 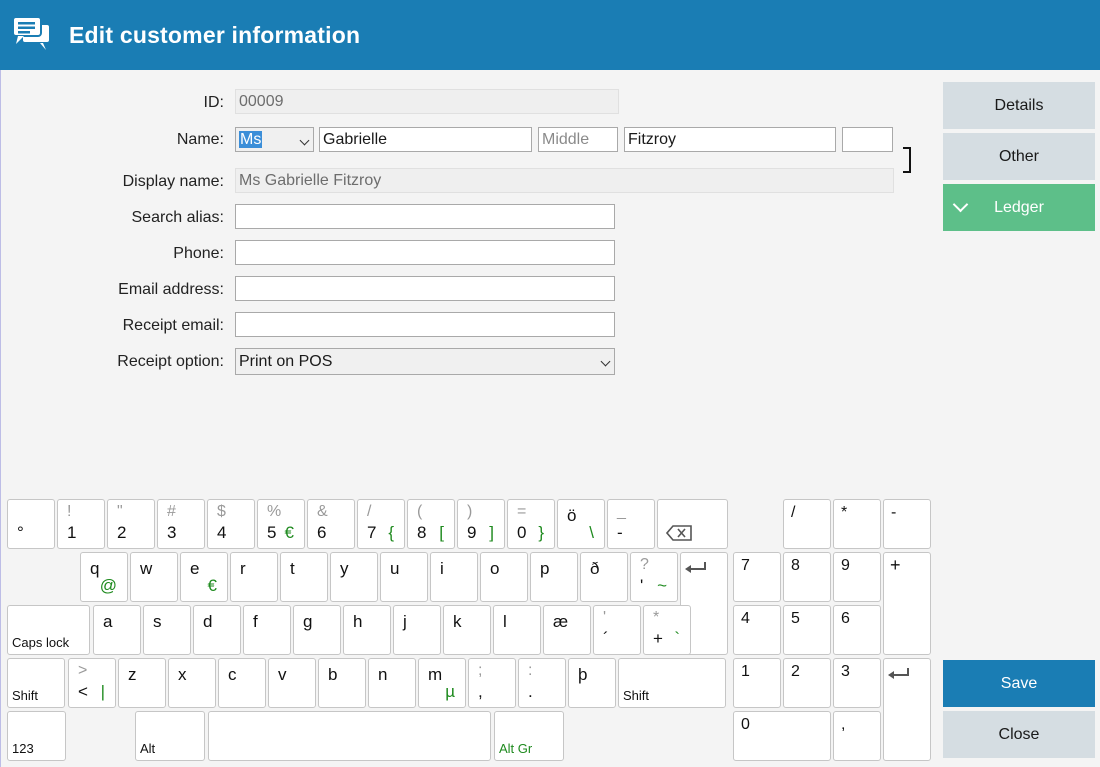 What do you see at coordinates (167, 630) in the screenshot?
I see `key-s: s` at bounding box center [167, 630].